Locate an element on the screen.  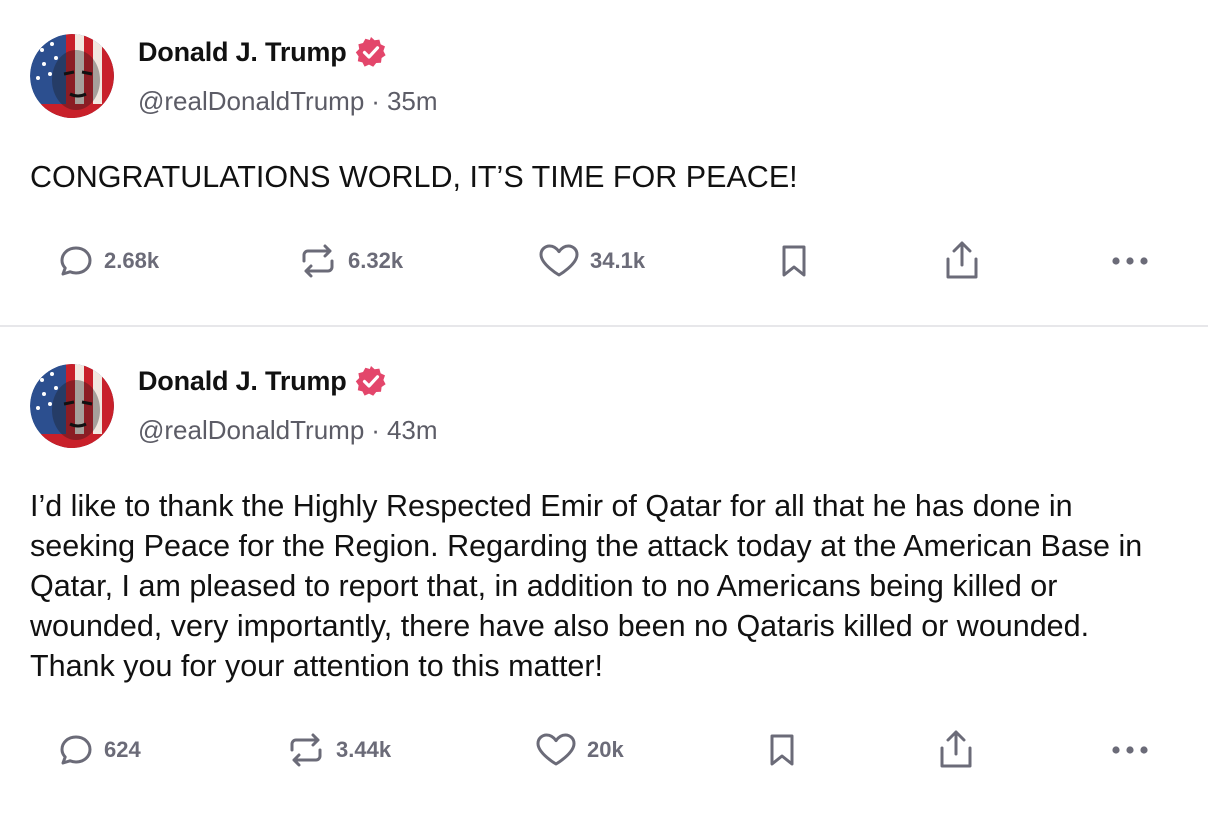
repost-count: 3.44k is located at coordinates (364, 749).